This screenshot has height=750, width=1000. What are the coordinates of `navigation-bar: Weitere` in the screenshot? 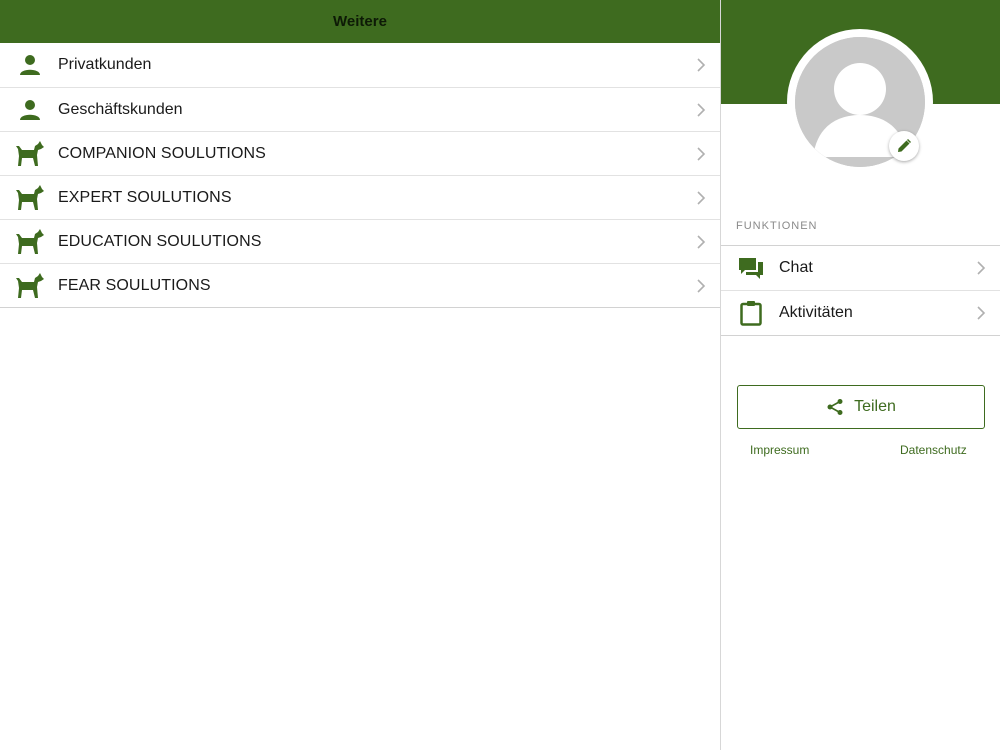 It's located at (360, 21).